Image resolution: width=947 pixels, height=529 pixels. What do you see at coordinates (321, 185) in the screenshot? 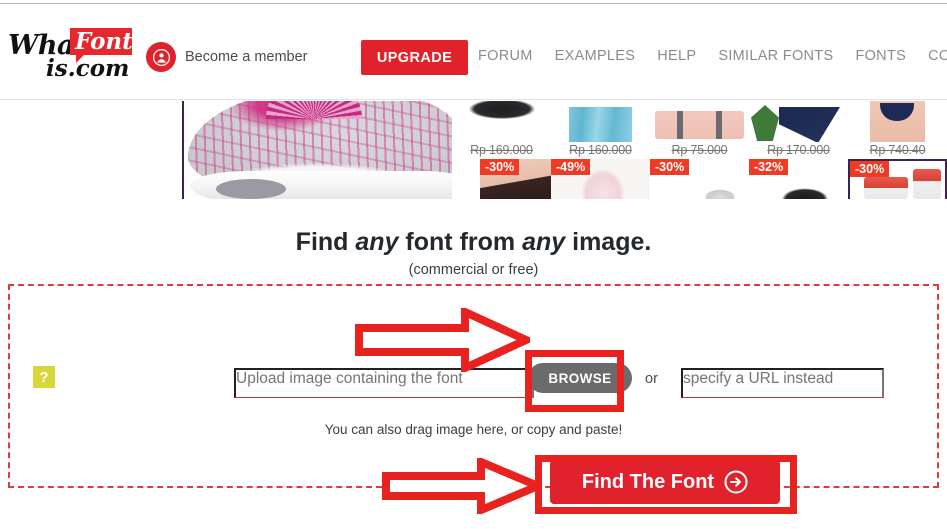
I see `shoe-sole` at bounding box center [321, 185].